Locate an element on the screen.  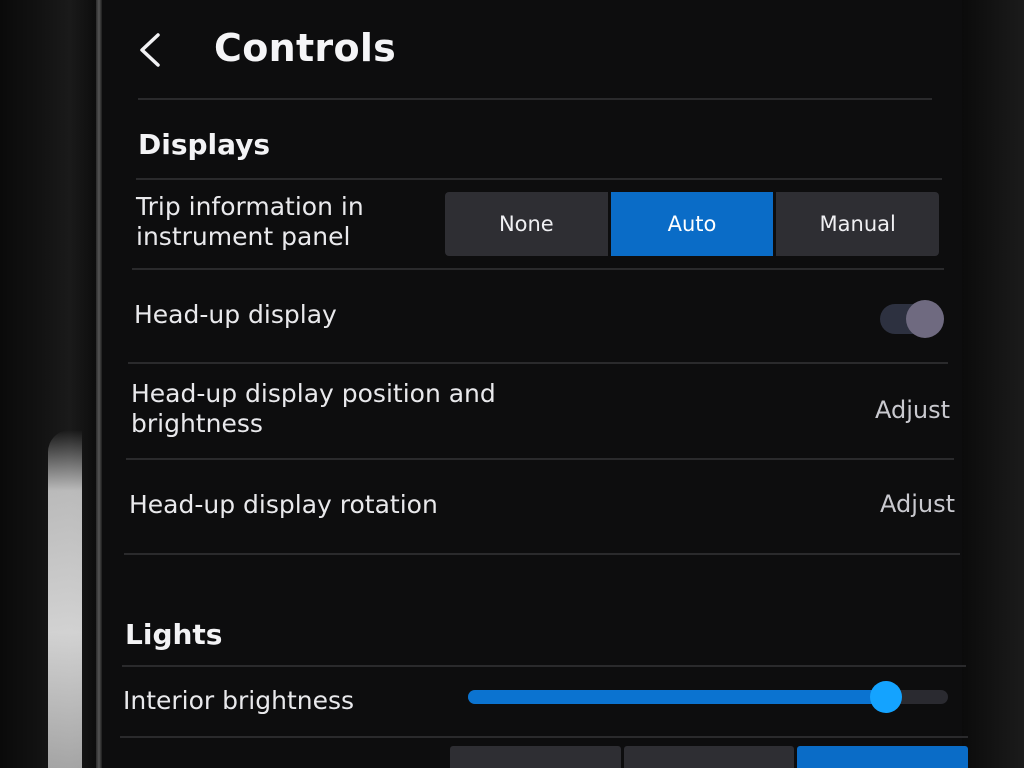
interior-brightness-slider-thumb is located at coordinates (885, 697).